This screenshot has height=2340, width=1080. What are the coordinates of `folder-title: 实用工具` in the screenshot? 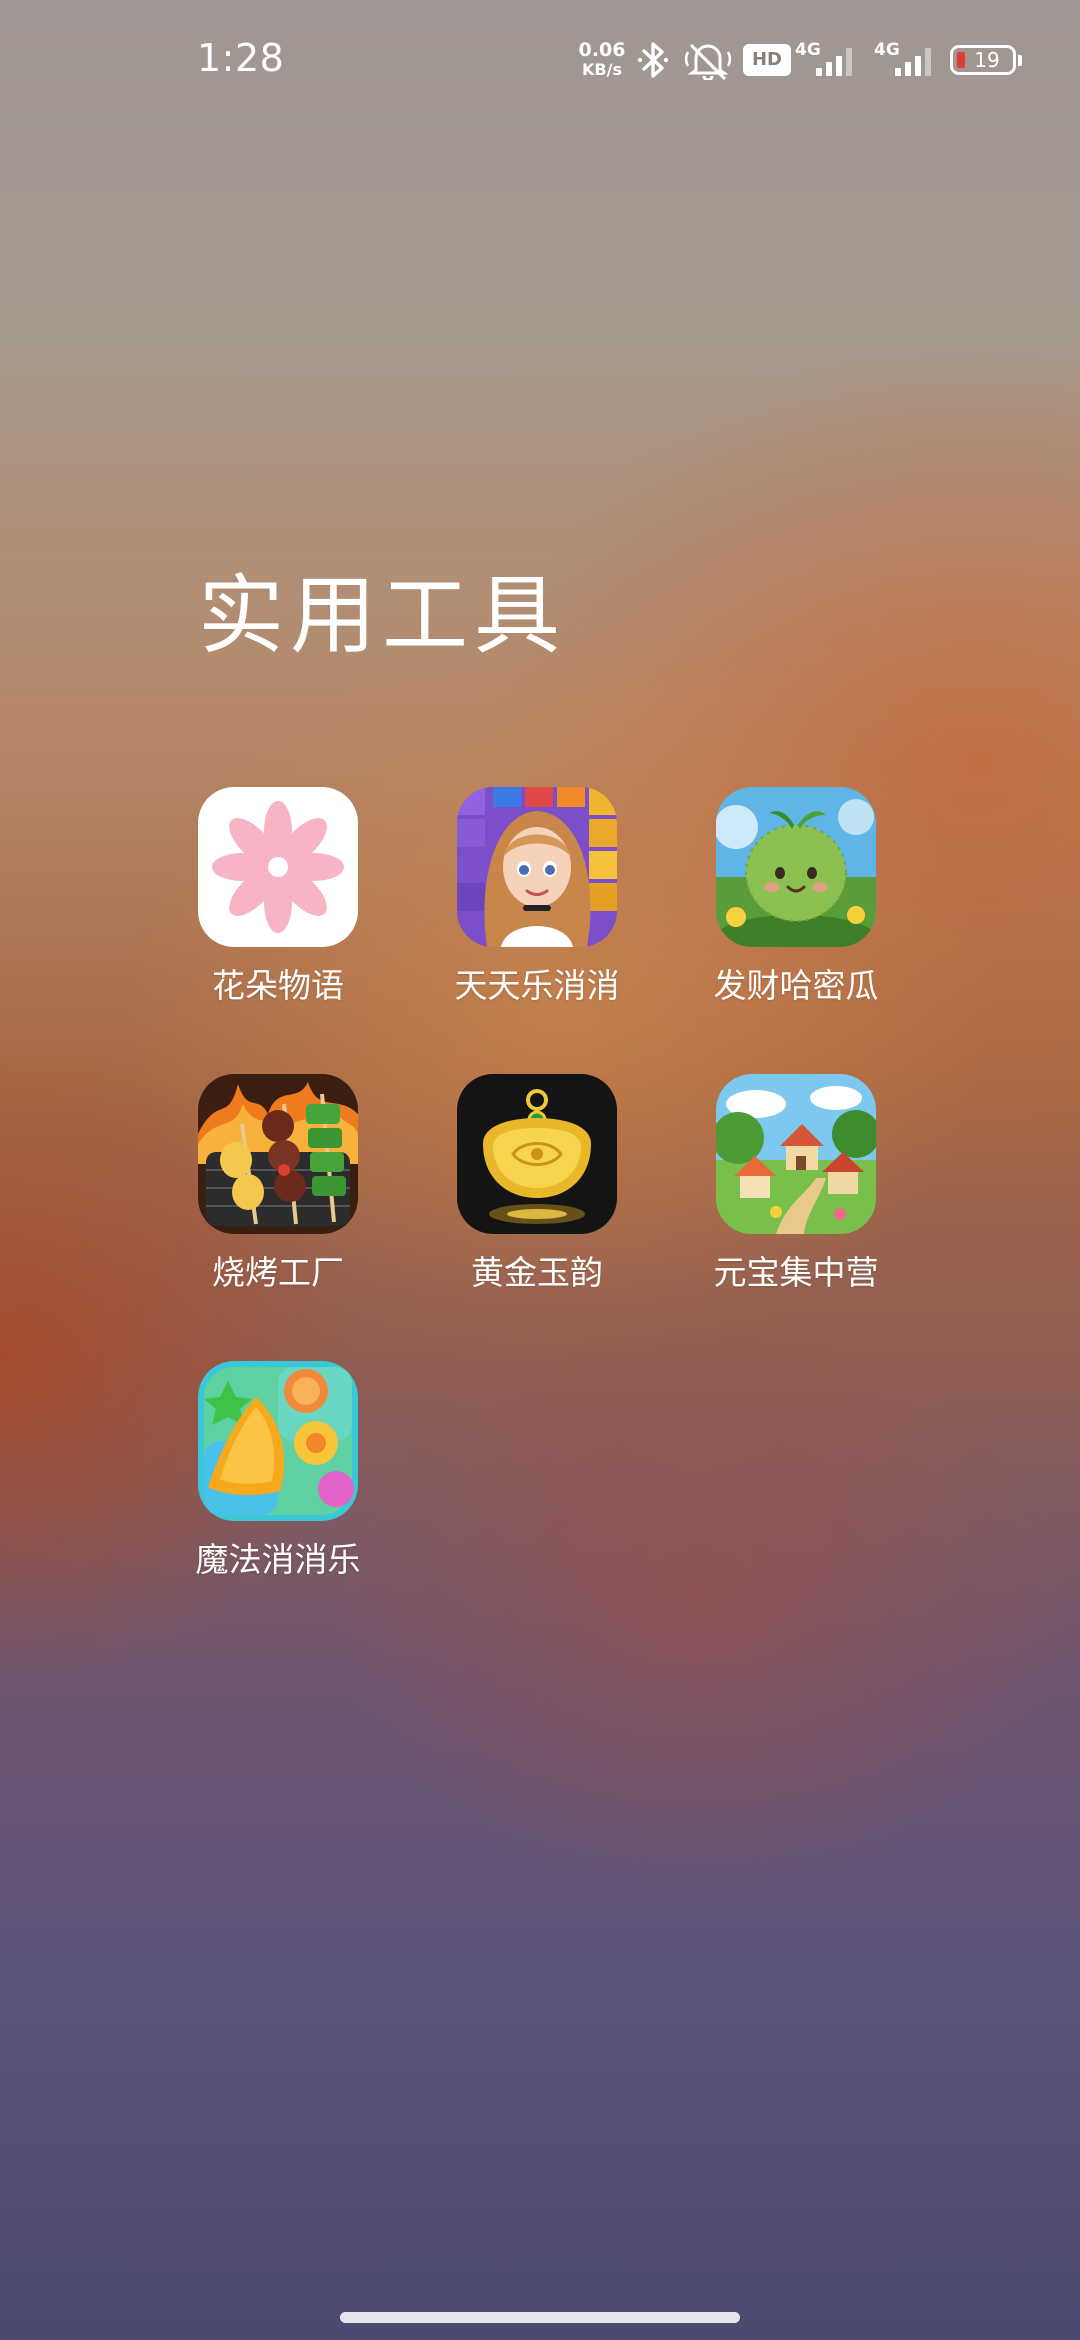 It's located at (382, 607).